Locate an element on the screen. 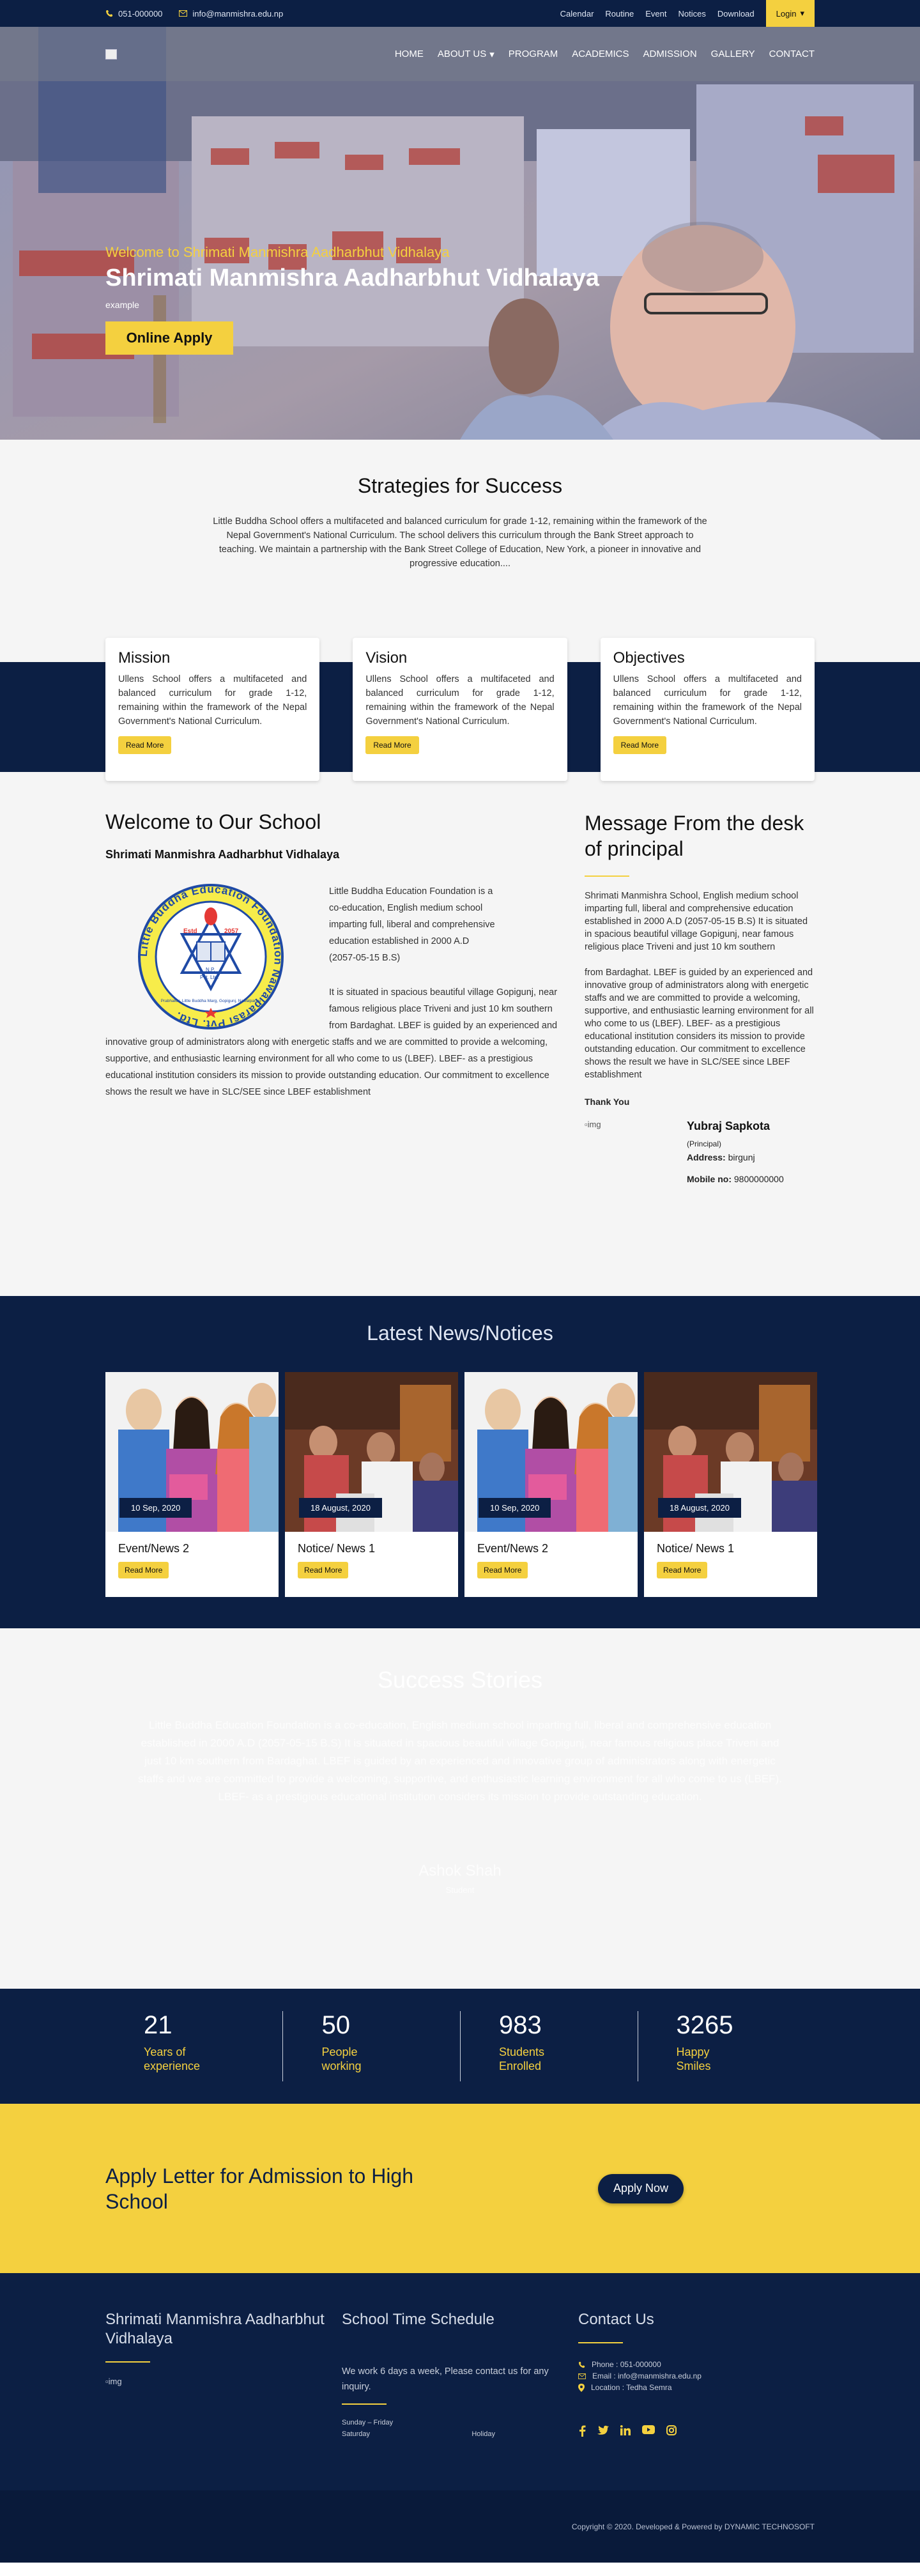 The width and height of the screenshot is (920, 2576). nav-gallery: GALLERY is located at coordinates (733, 54).